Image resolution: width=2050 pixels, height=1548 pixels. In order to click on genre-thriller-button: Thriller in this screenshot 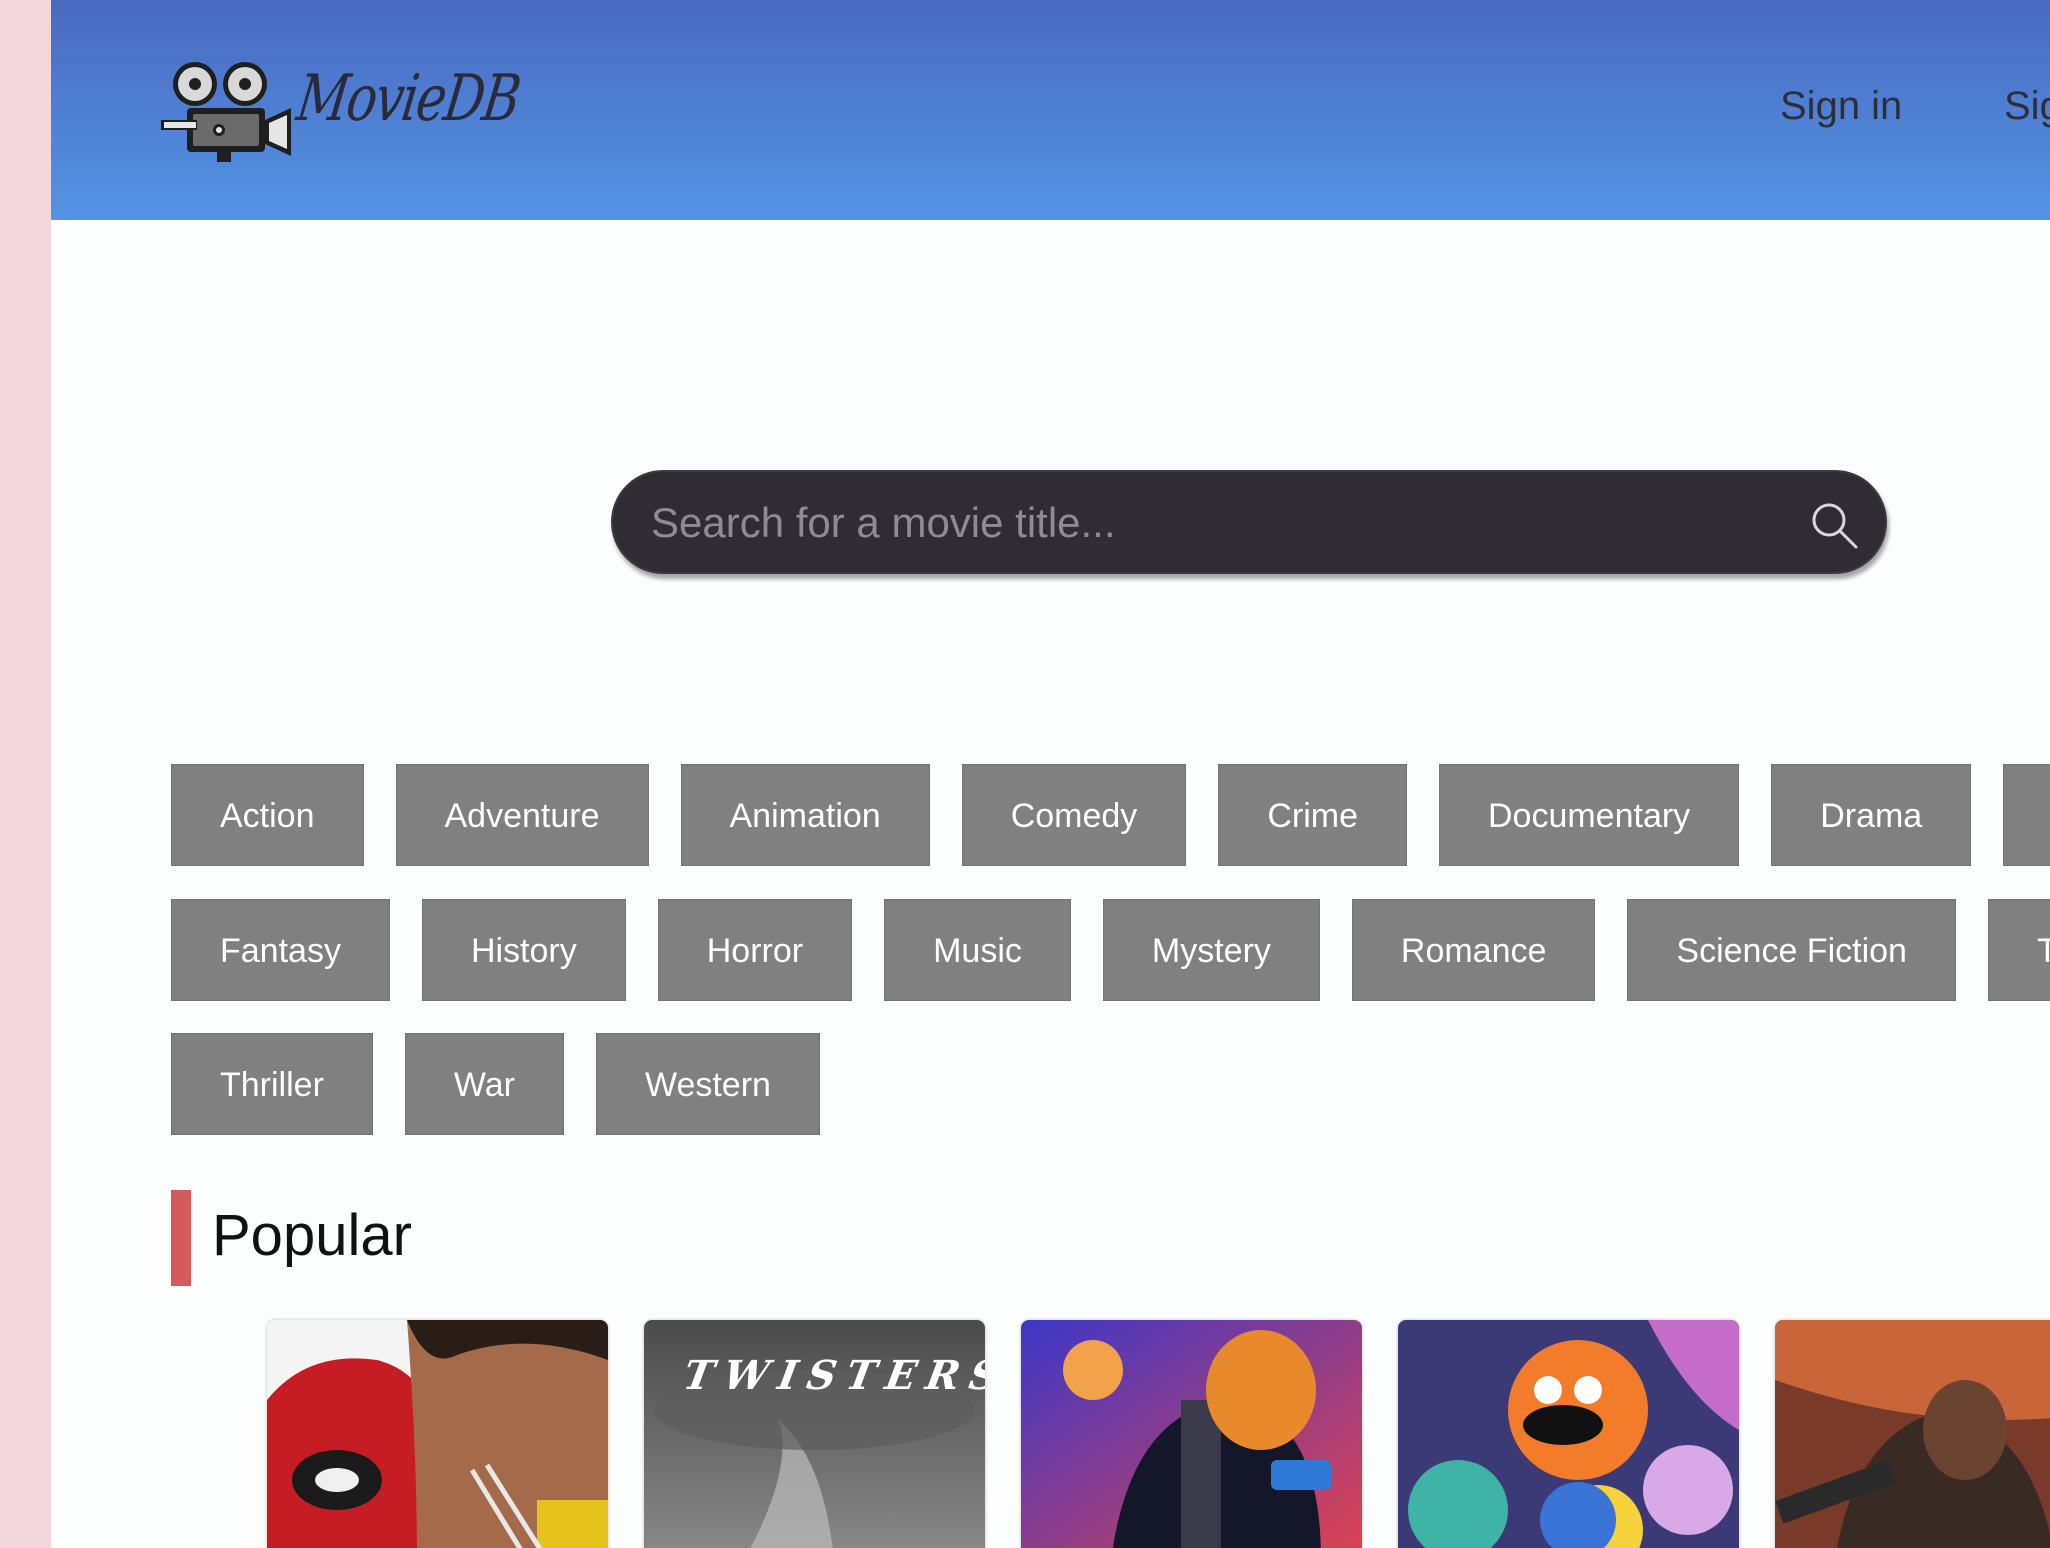, I will do `click(272, 1084)`.